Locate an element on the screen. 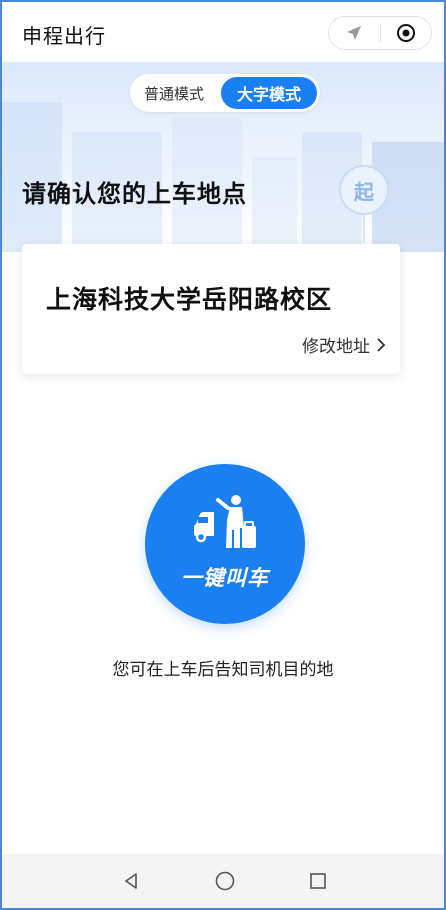 The height and width of the screenshot is (910, 446). location-button is located at coordinates (354, 33).